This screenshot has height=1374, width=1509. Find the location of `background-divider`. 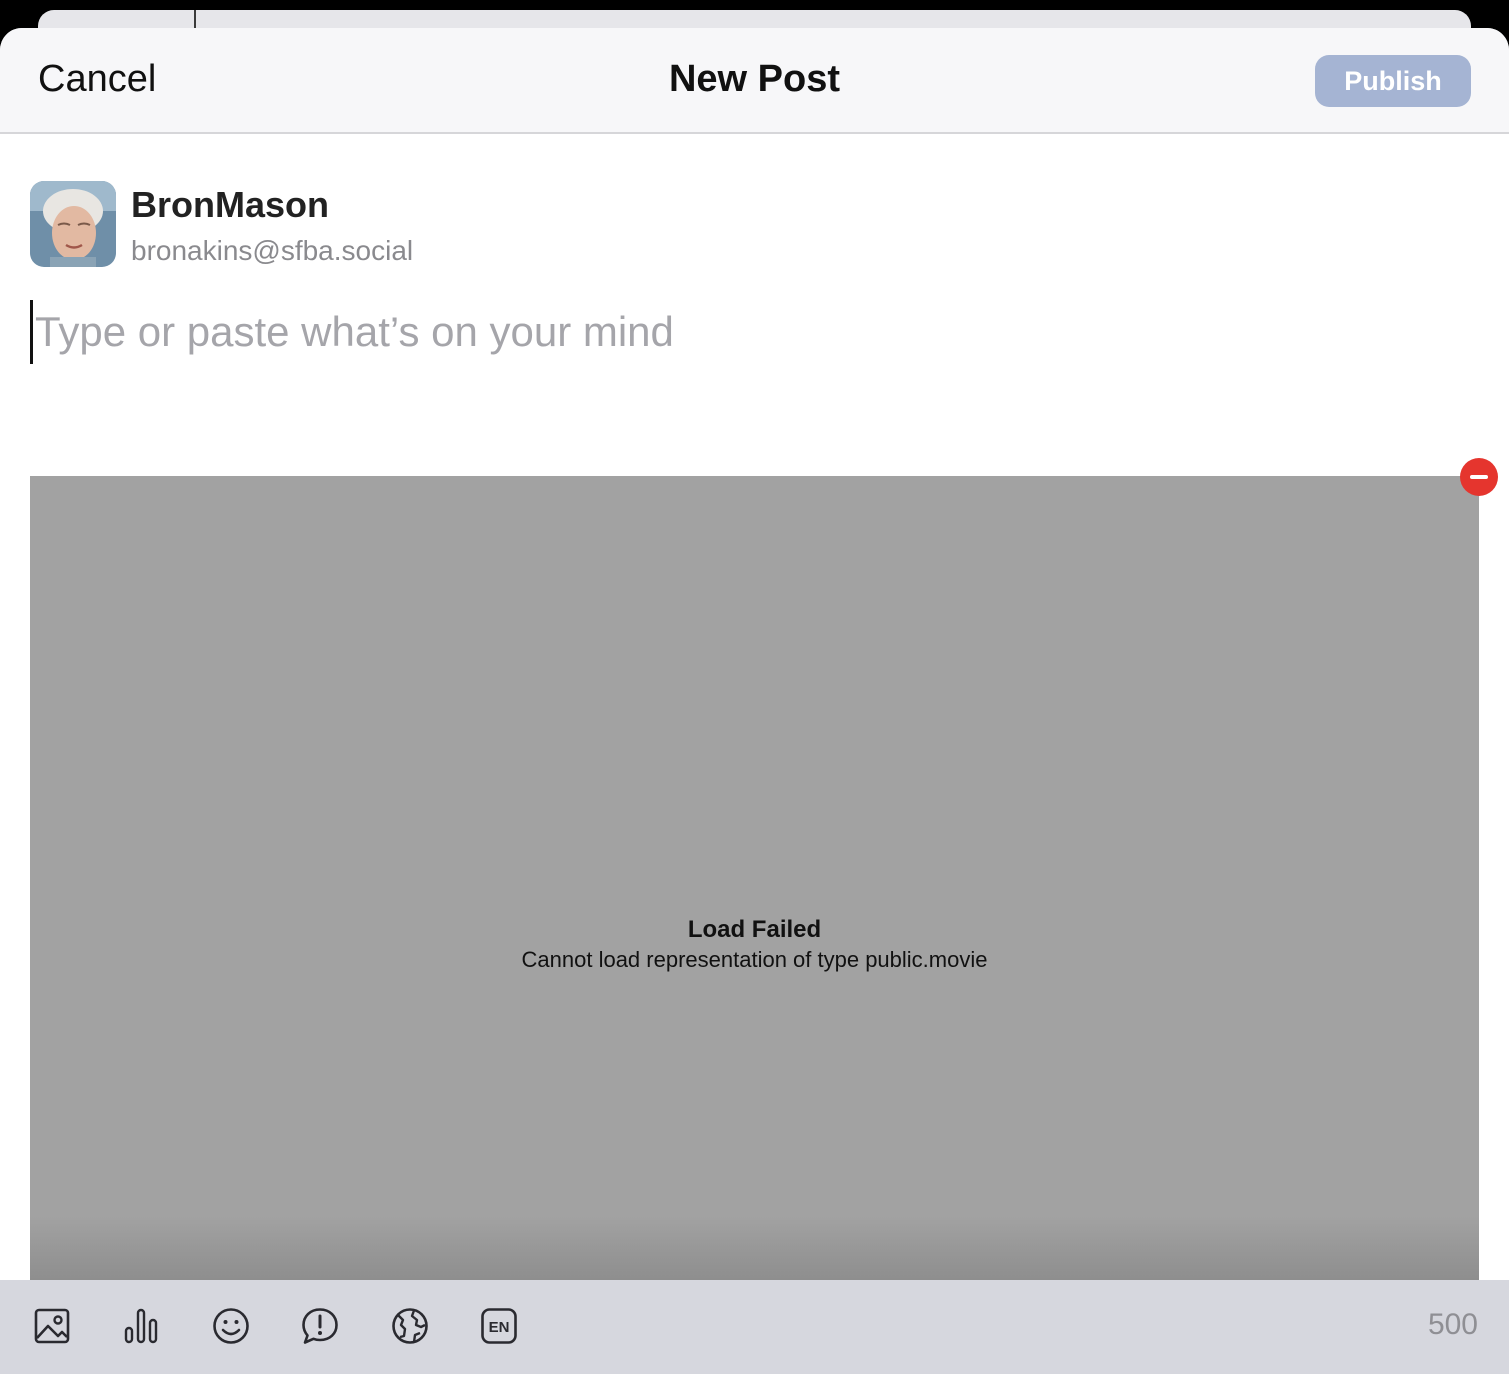

background-divider is located at coordinates (195, 20).